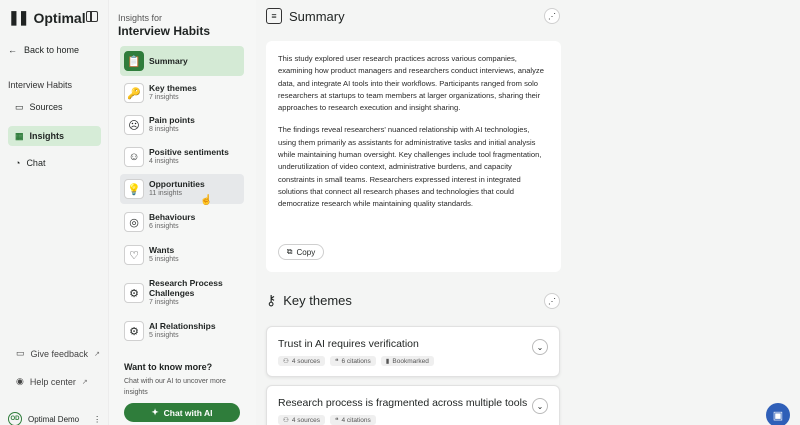  What do you see at coordinates (168, 367) in the screenshot?
I see `want-title: Want to know more?` at bounding box center [168, 367].